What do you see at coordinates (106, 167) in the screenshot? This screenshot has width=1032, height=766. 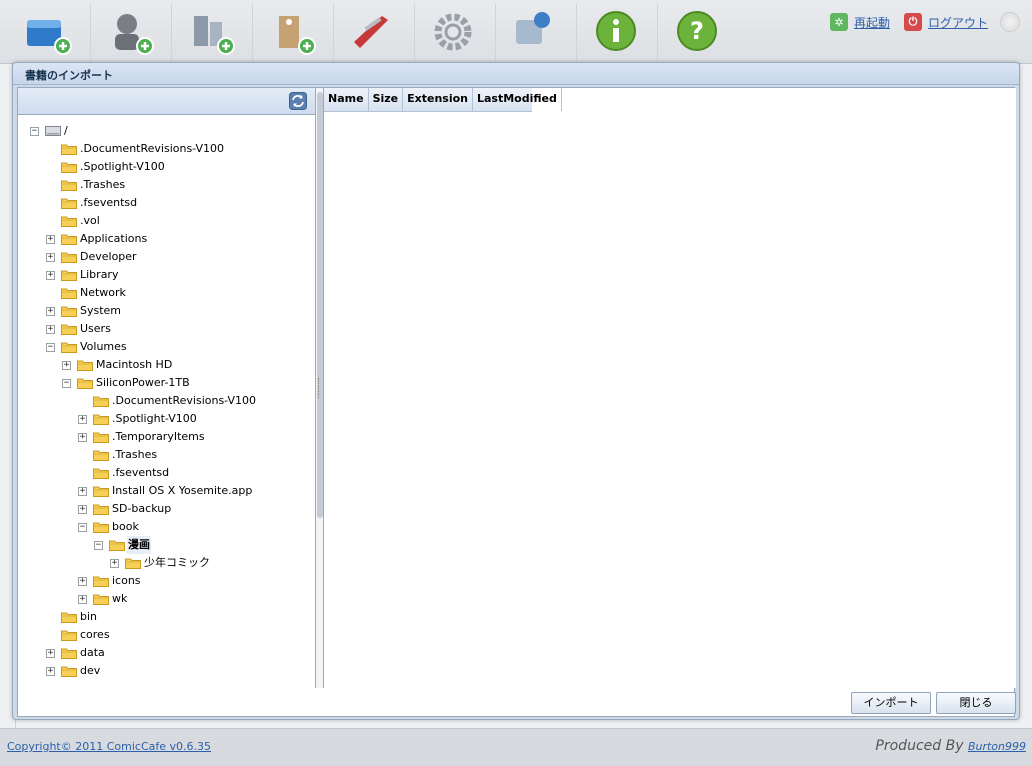 I see `tree-node: .Spotlight-V100` at bounding box center [106, 167].